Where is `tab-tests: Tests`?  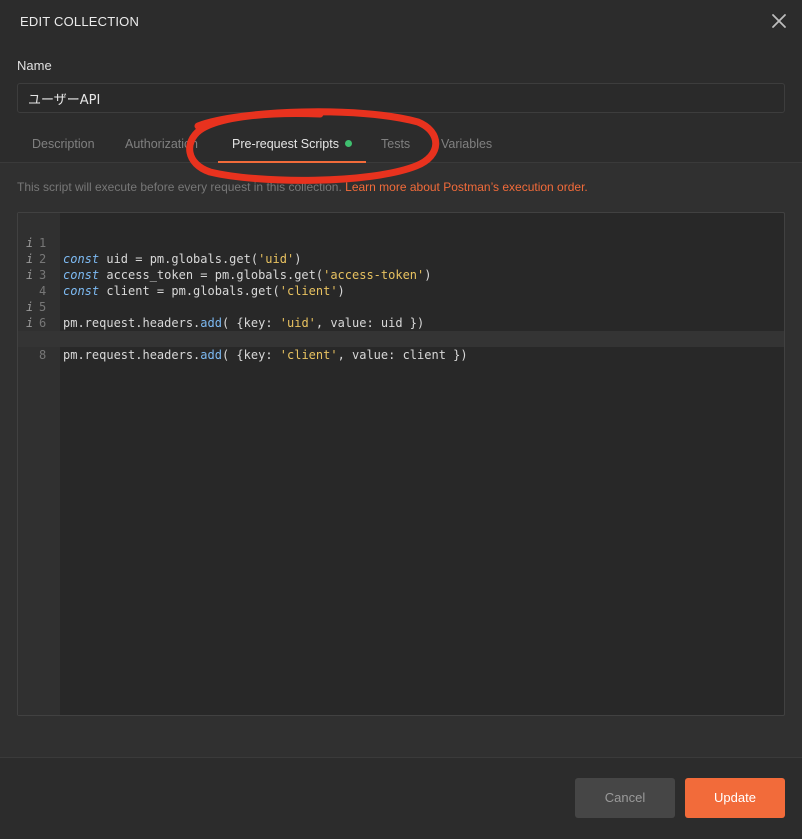
tab-tests: Tests is located at coordinates (395, 144).